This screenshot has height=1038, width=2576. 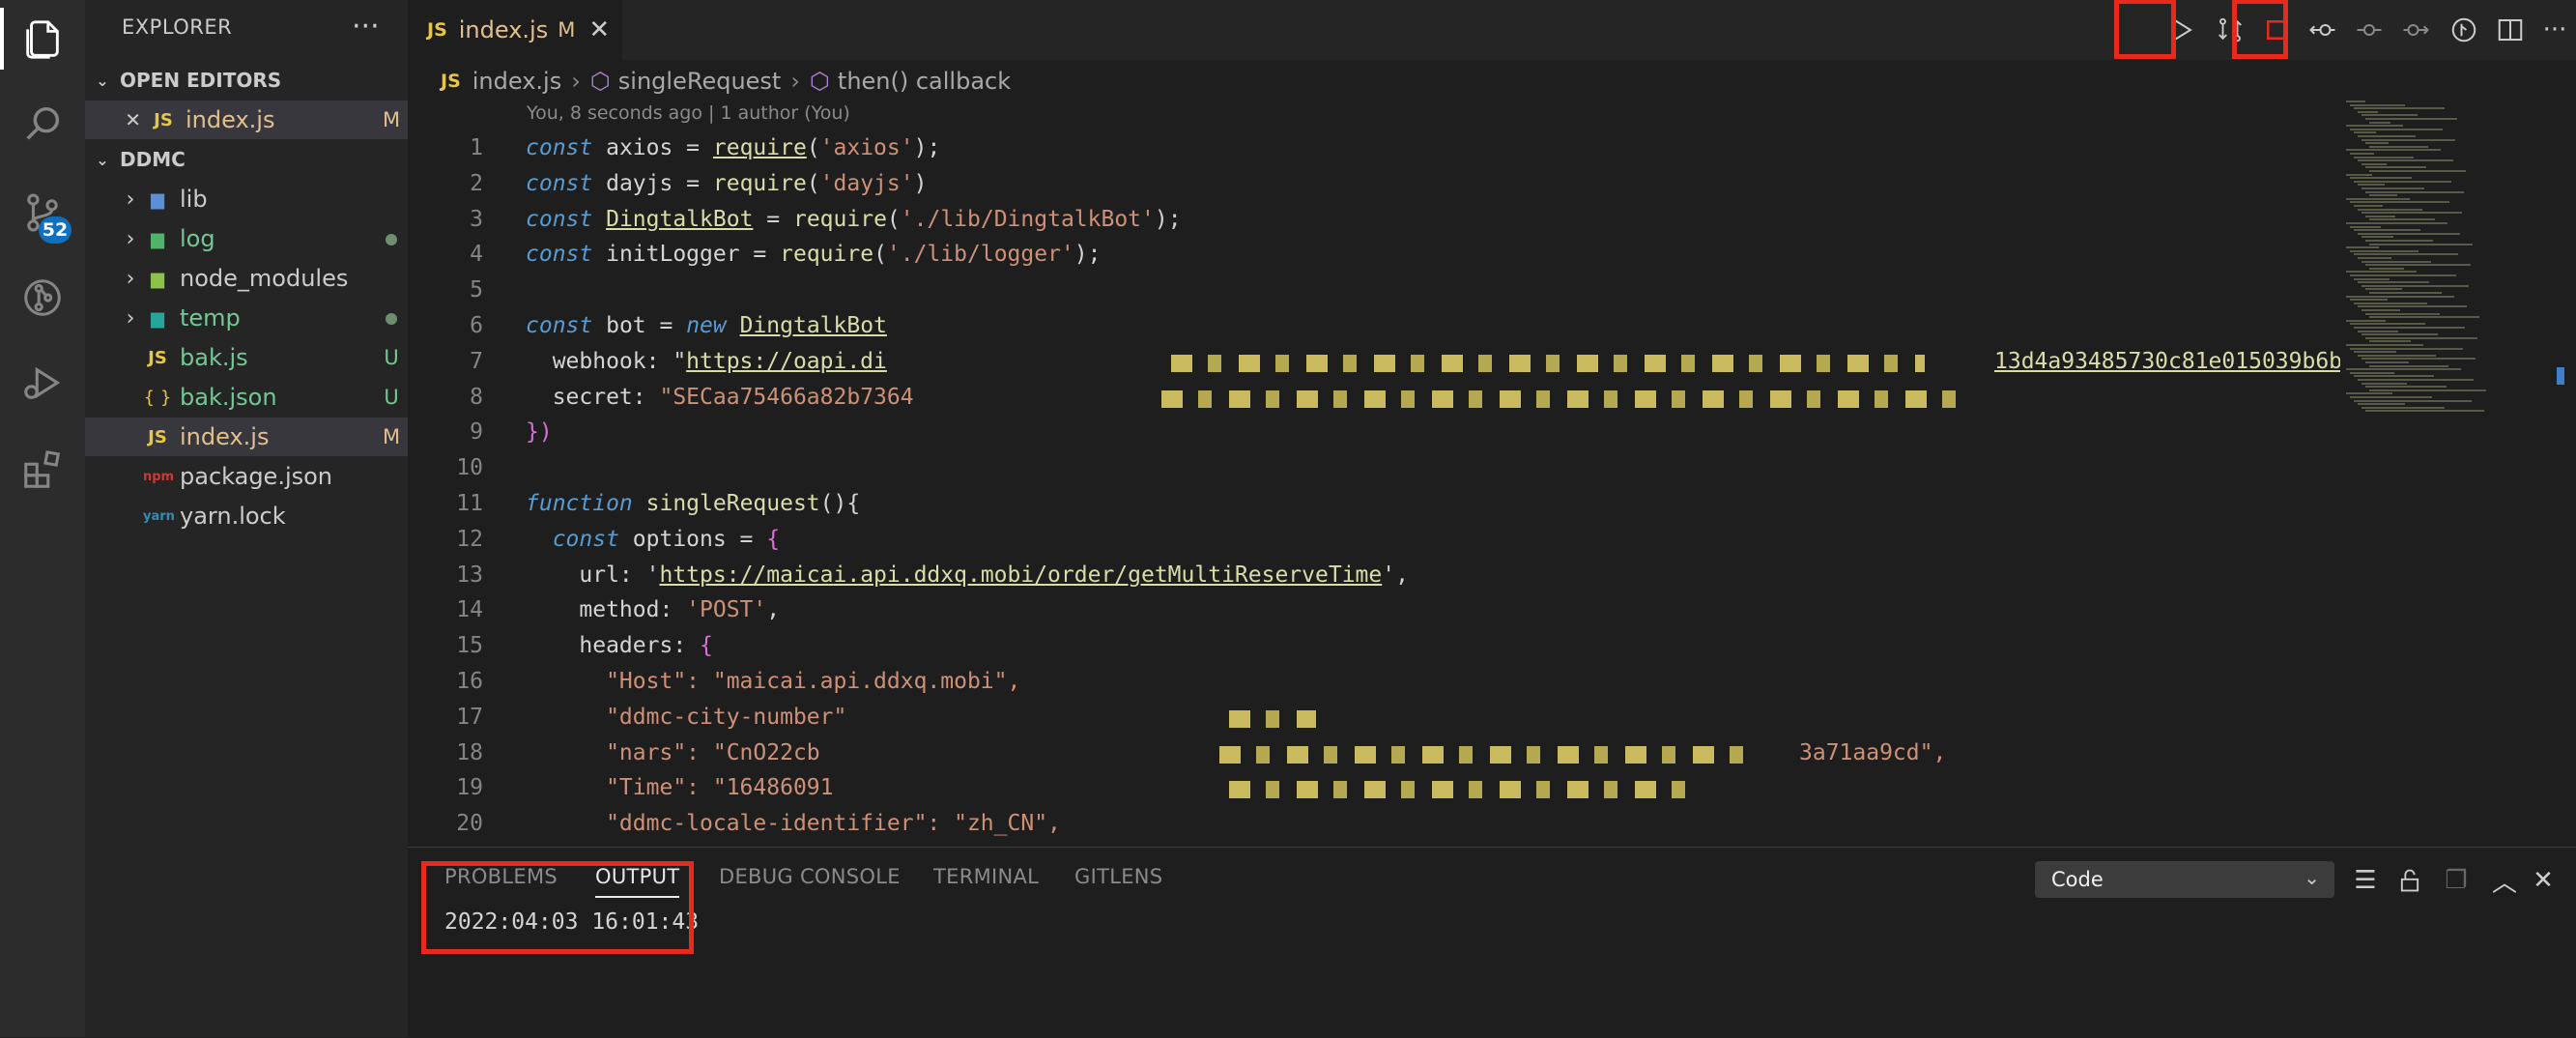 What do you see at coordinates (2323, 30) in the screenshot?
I see `previous-revision-button` at bounding box center [2323, 30].